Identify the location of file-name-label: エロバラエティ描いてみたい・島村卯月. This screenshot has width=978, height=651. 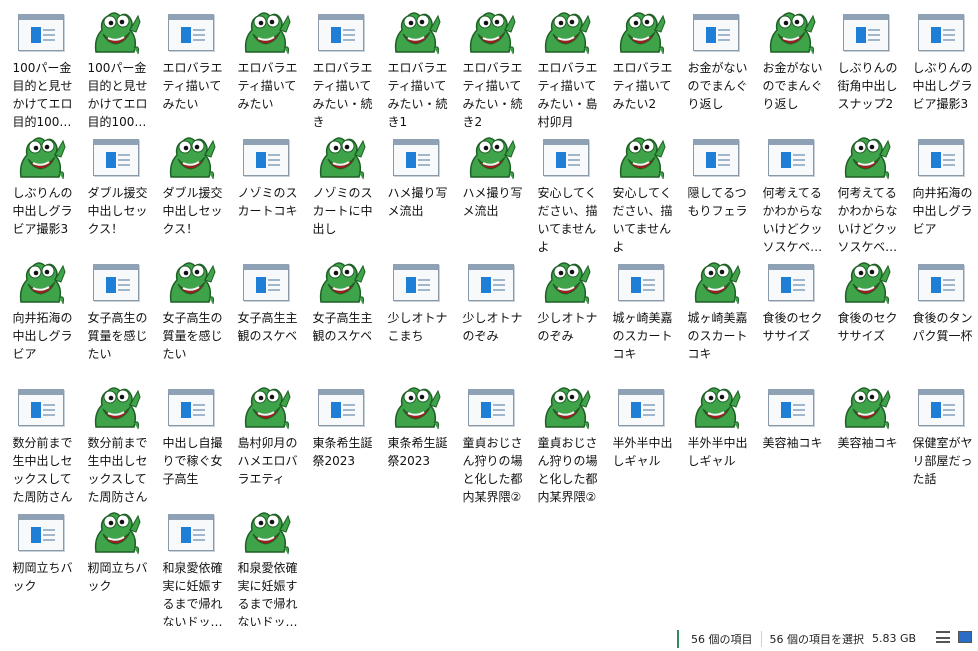
(567, 95).